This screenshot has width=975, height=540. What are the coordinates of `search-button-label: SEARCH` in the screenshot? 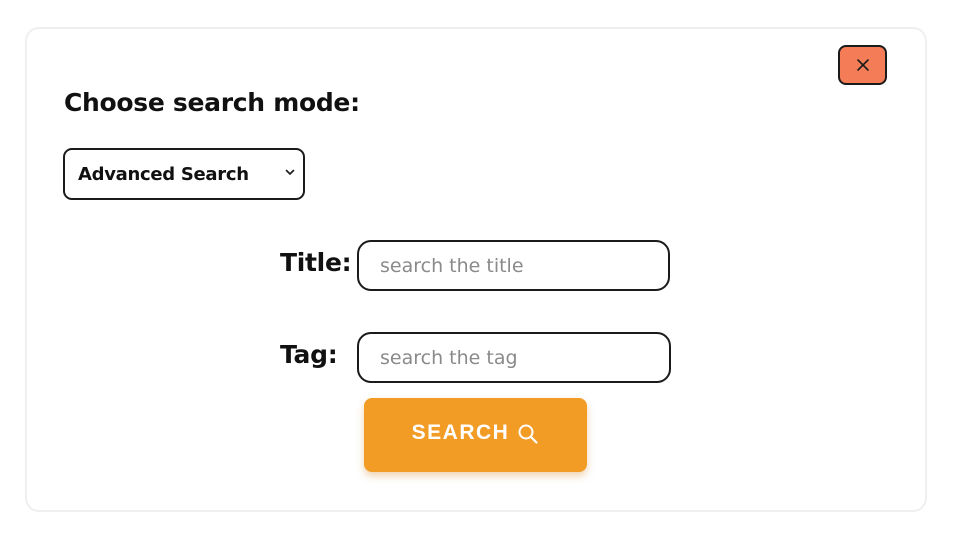 It's located at (460, 432).